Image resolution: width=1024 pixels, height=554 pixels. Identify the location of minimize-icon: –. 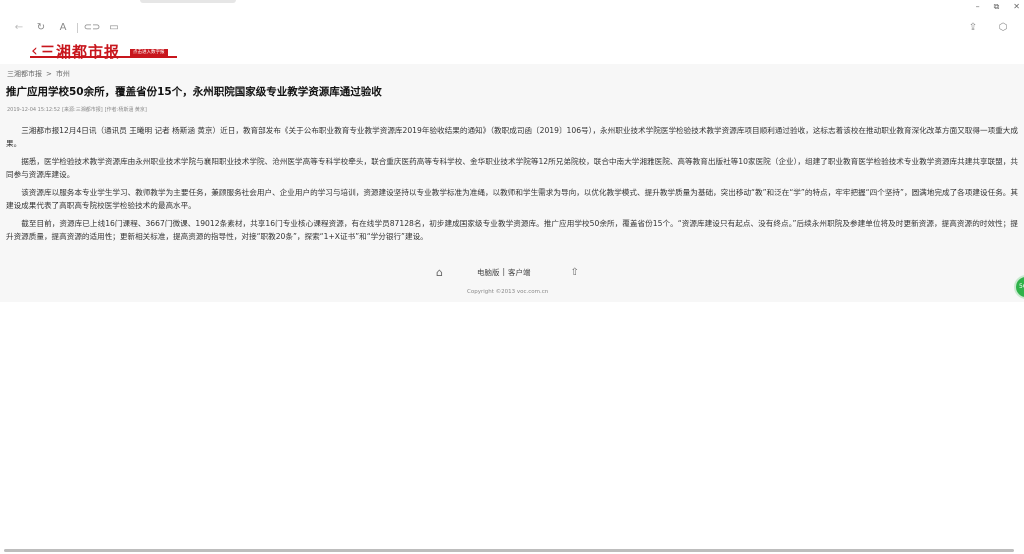
(978, 7).